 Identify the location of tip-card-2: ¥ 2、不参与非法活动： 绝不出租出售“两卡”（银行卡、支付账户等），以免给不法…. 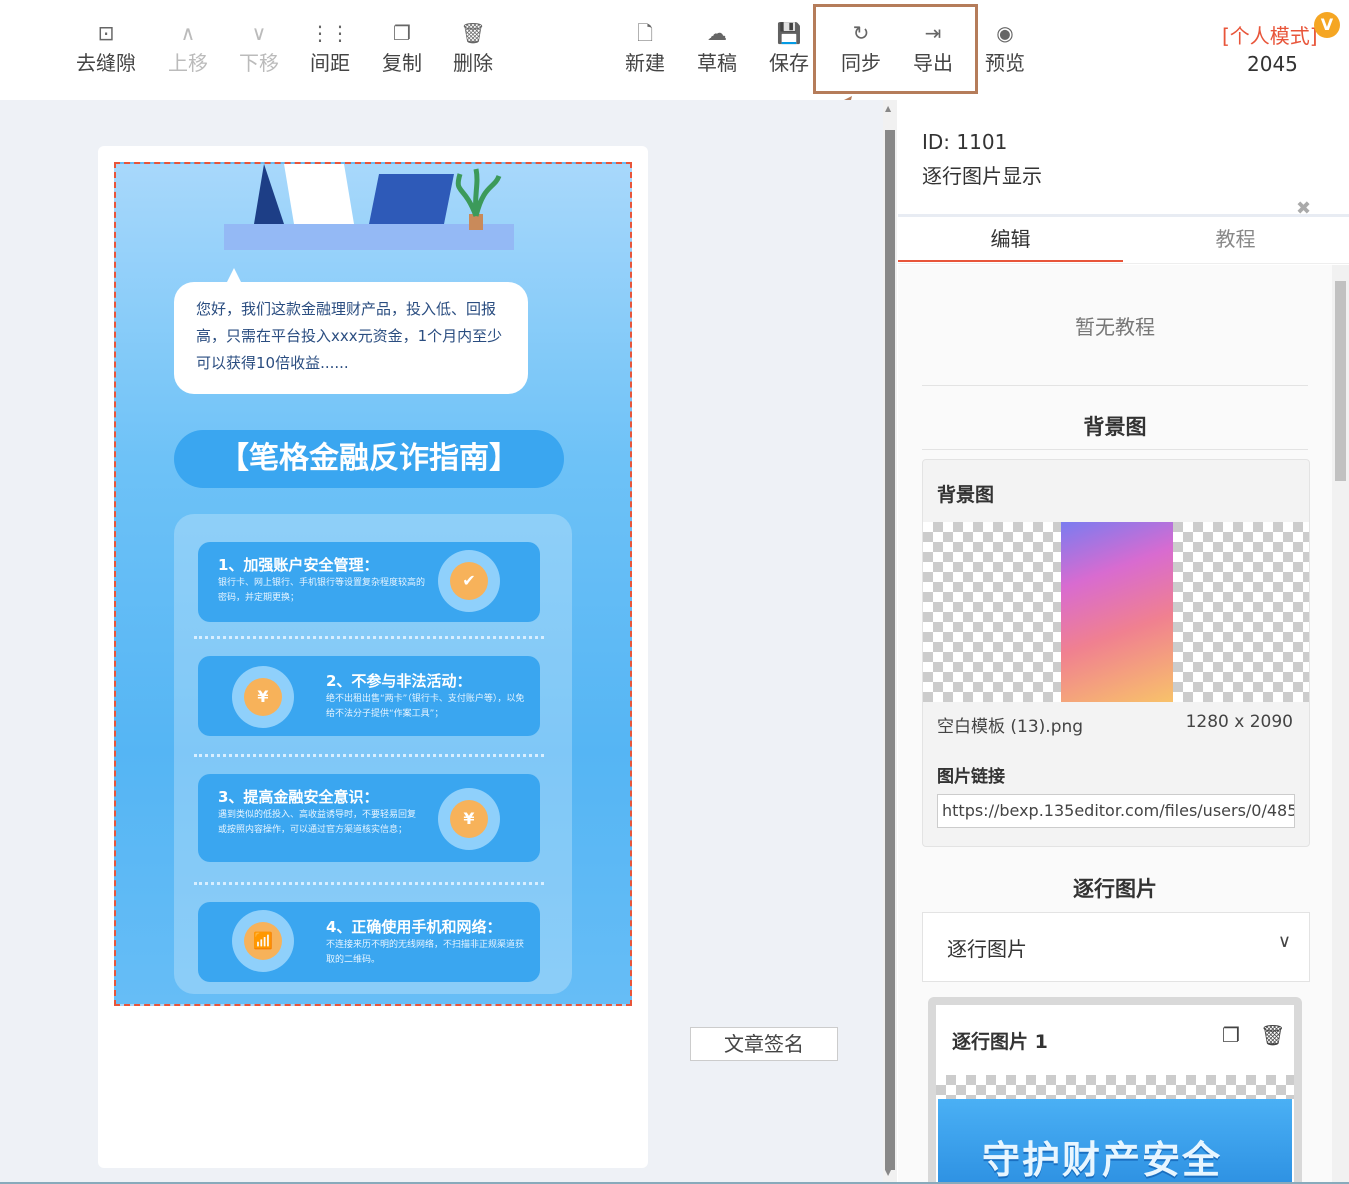
(369, 696).